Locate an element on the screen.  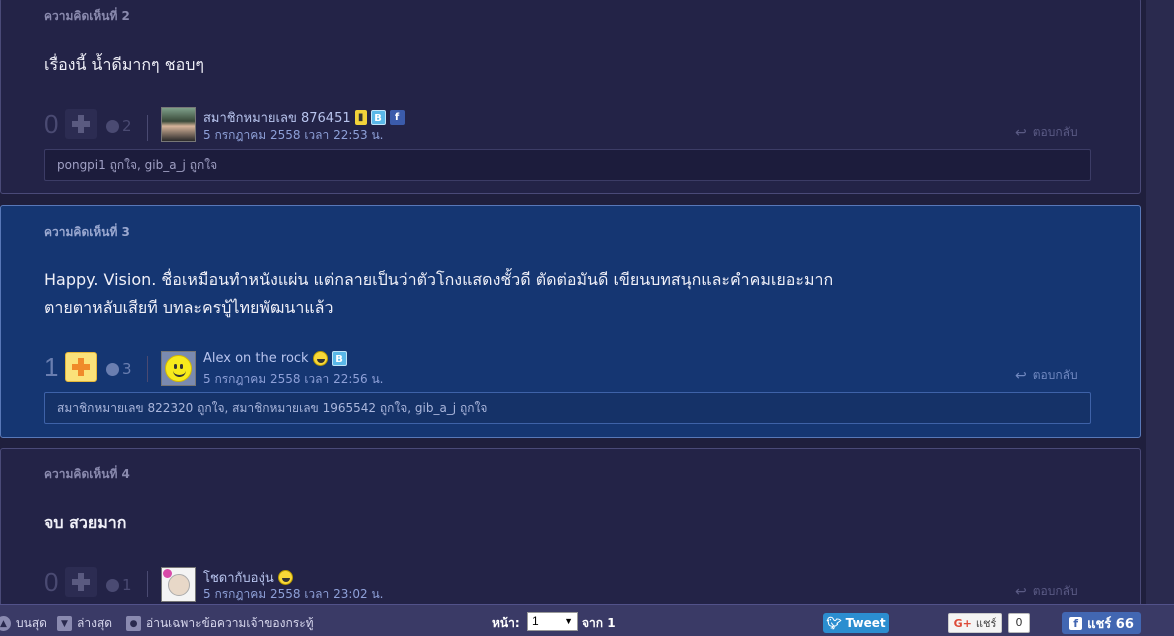
google-plus-count: 0 is located at coordinates (1019, 623).